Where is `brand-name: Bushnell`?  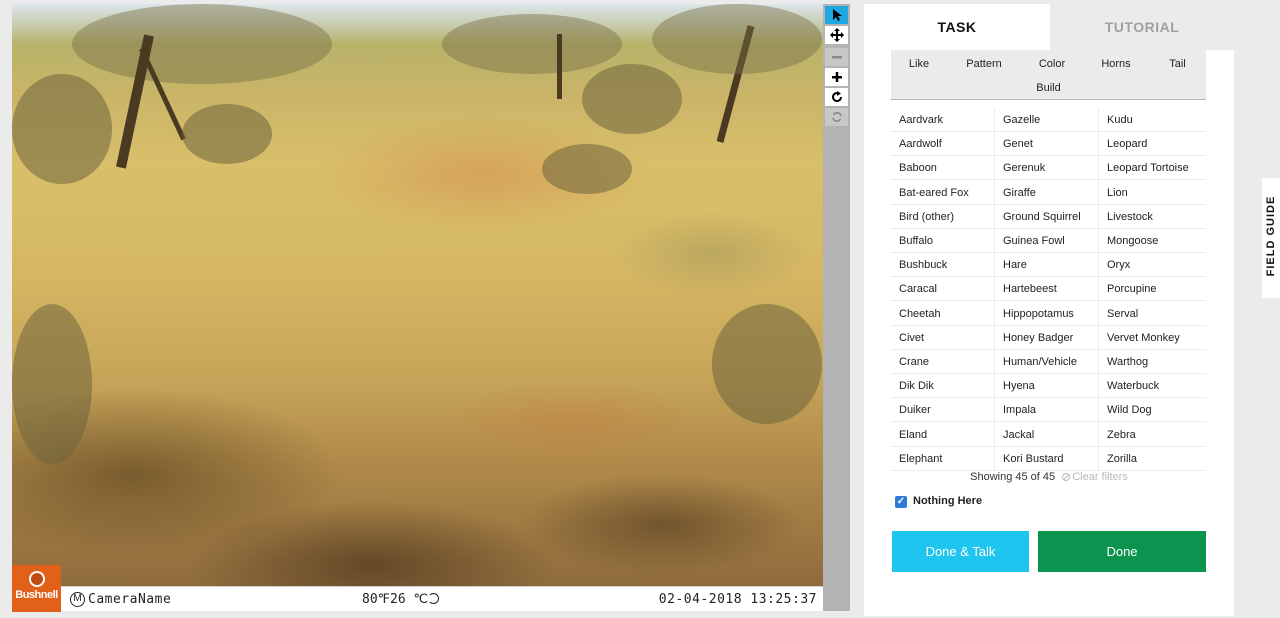 brand-name: Bushnell is located at coordinates (36, 595).